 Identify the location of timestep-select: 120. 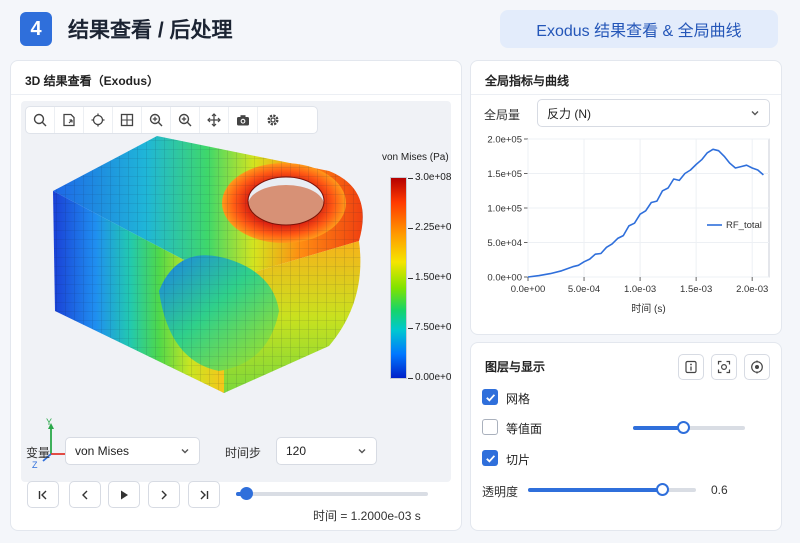
(326, 451).